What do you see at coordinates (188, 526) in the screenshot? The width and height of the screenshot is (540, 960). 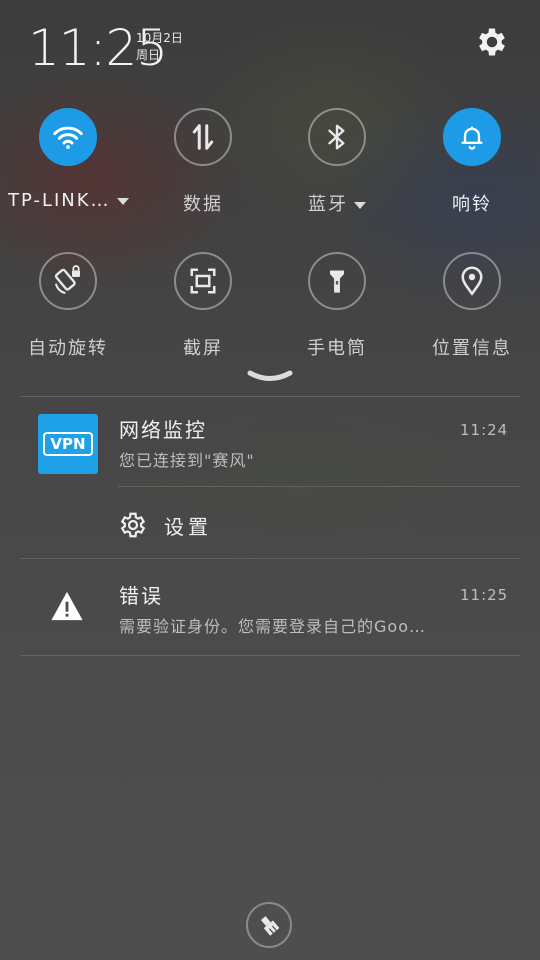 I see `settings-action-label: 设置` at bounding box center [188, 526].